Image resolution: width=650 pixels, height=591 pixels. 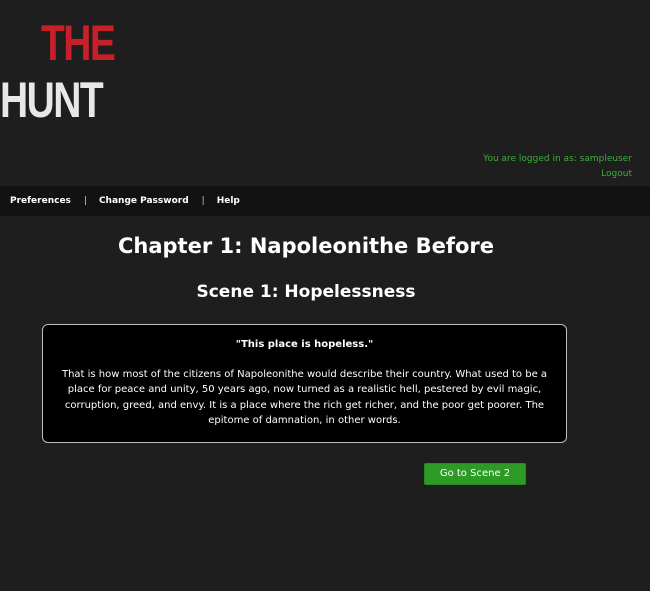 I want to click on next-scene-button: Go to Scene 2, so click(x=475, y=474).